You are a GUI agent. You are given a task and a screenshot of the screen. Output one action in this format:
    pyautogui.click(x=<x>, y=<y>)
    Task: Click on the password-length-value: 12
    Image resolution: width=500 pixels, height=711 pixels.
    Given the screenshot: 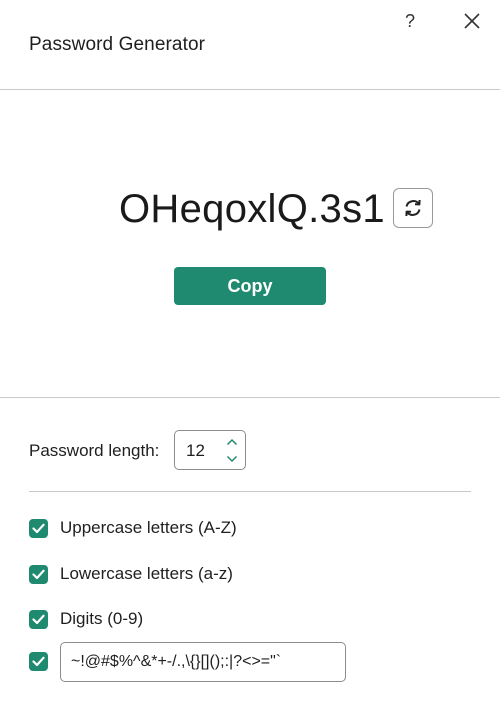 What is the action you would take?
    pyautogui.click(x=195, y=451)
    